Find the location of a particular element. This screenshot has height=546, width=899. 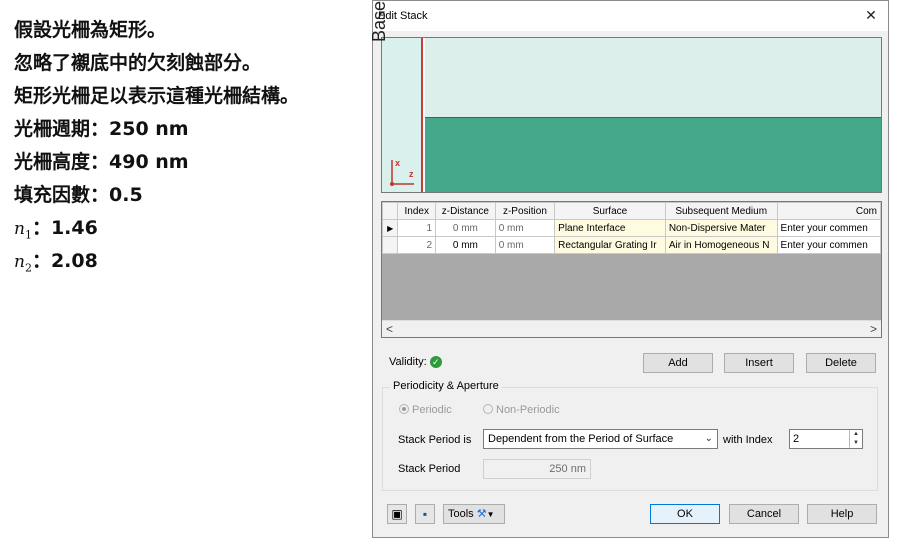

cell-medium: Non-Dispersive Mater is located at coordinates (721, 228).